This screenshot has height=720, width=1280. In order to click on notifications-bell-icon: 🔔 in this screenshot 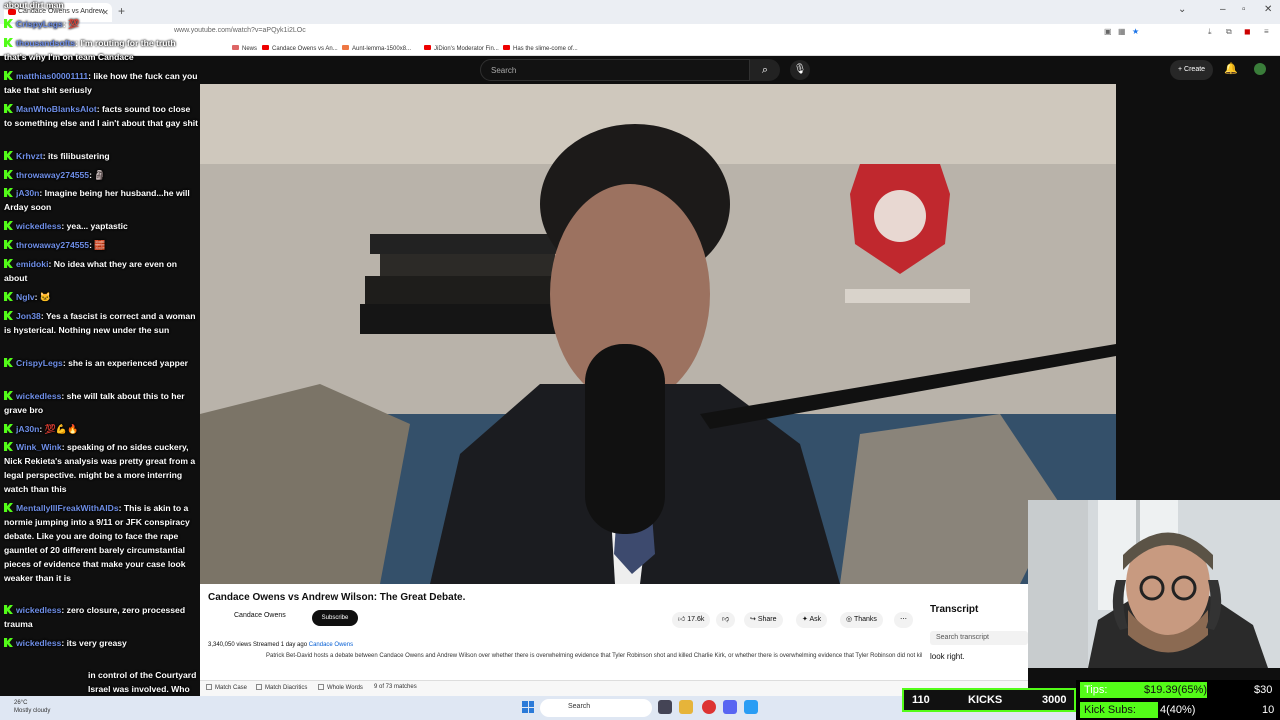, I will do `click(1231, 68)`.